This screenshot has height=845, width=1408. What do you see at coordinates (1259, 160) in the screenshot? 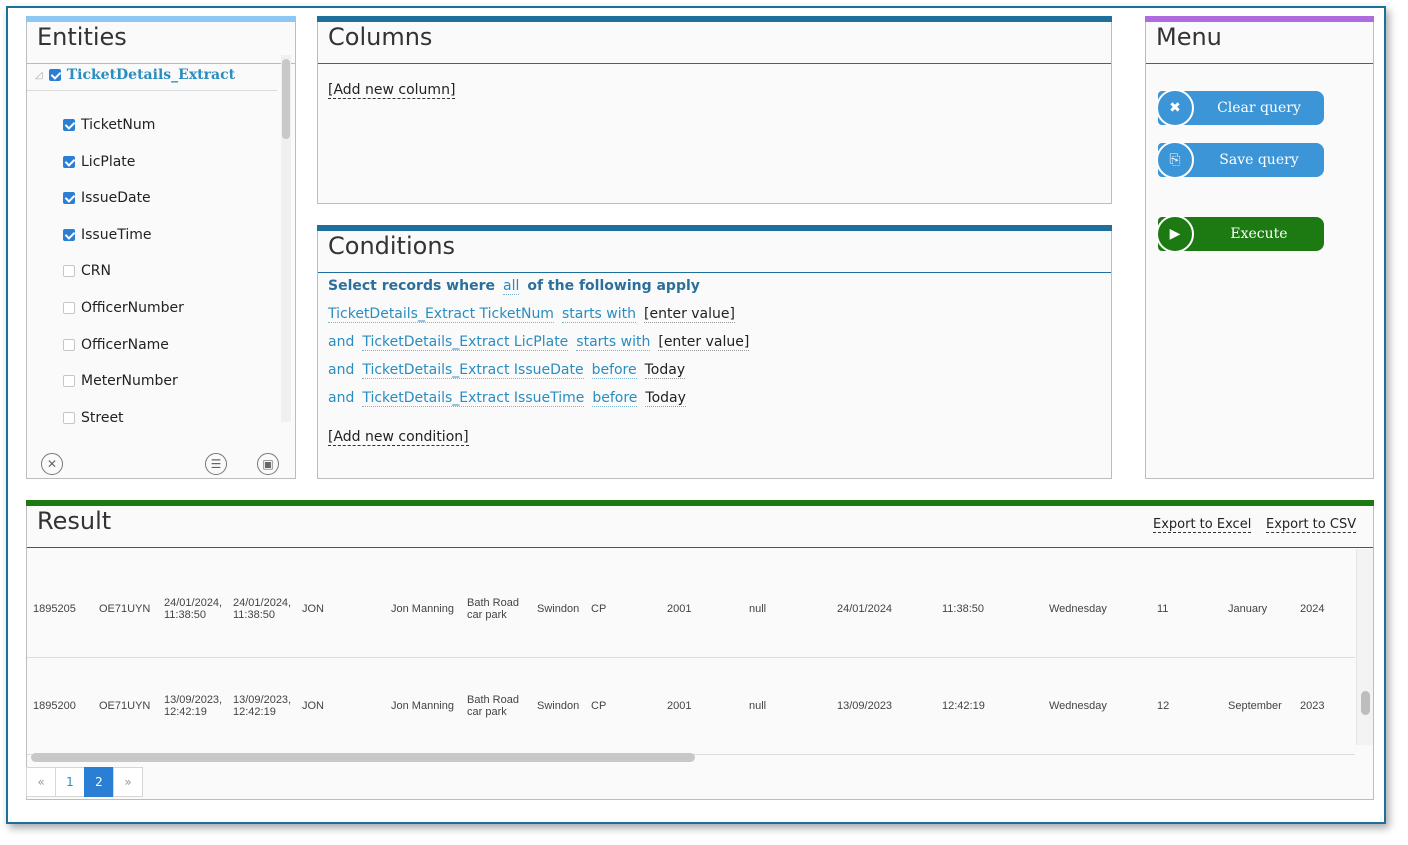
I see `save-query-label: Save query` at bounding box center [1259, 160].